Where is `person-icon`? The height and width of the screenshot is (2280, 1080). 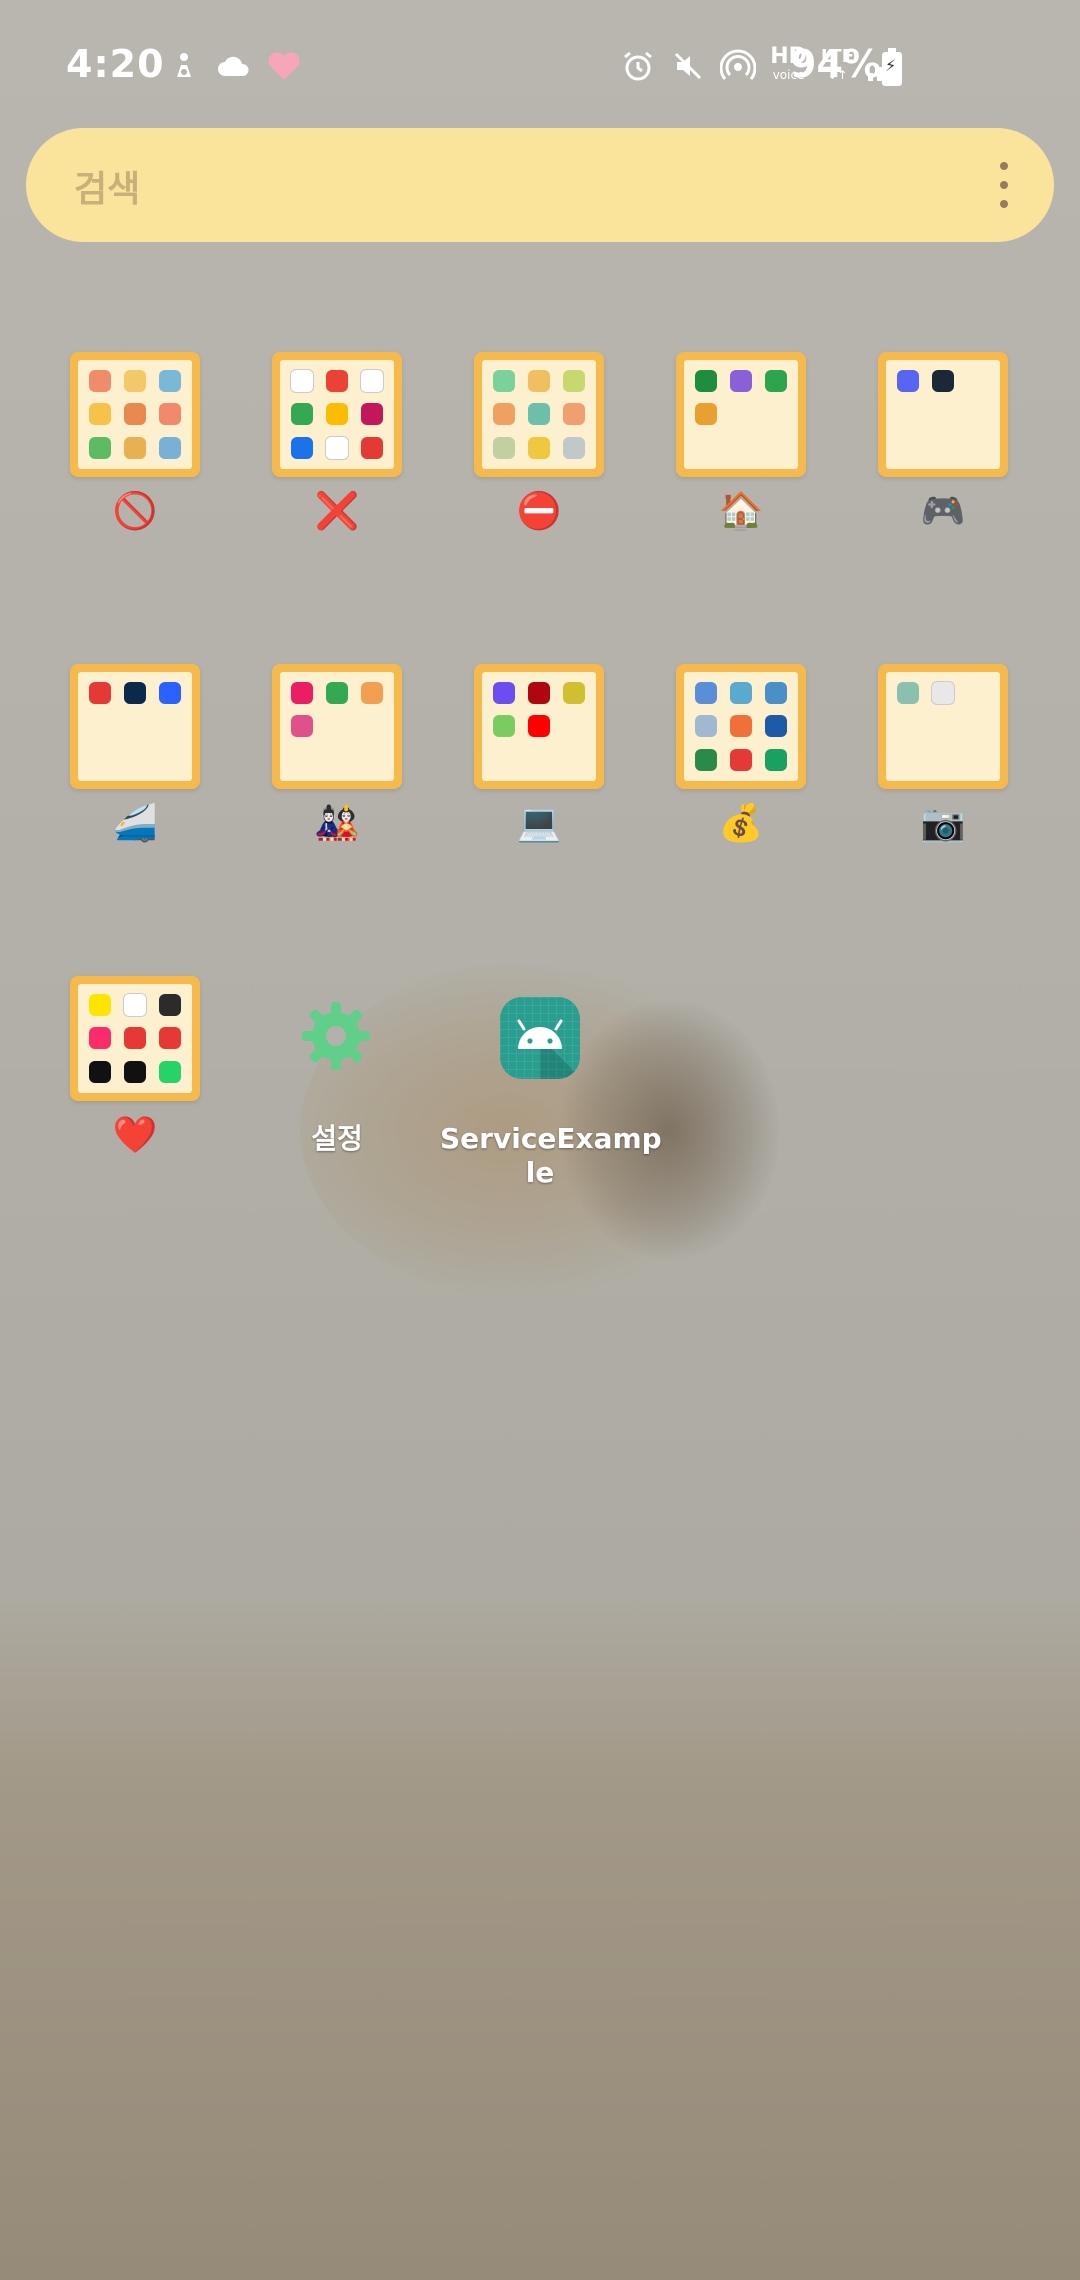
person-icon is located at coordinates (184, 66).